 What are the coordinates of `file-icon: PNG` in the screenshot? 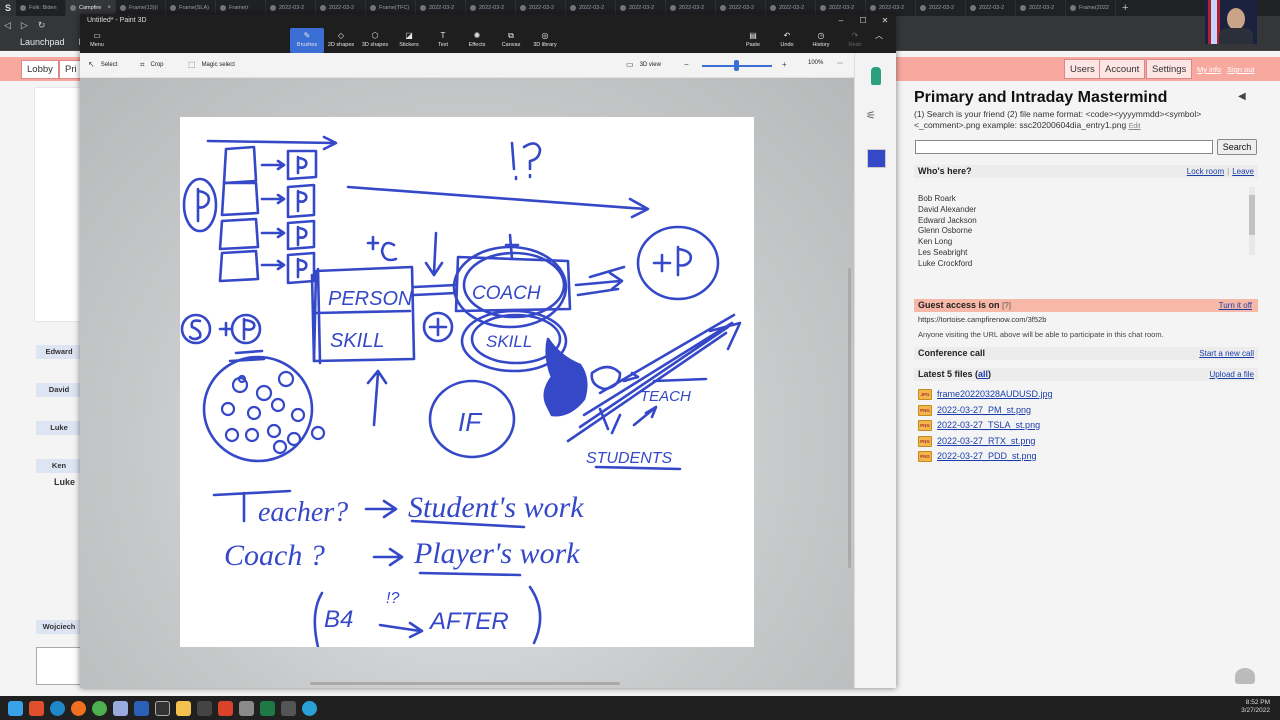 It's located at (925, 441).